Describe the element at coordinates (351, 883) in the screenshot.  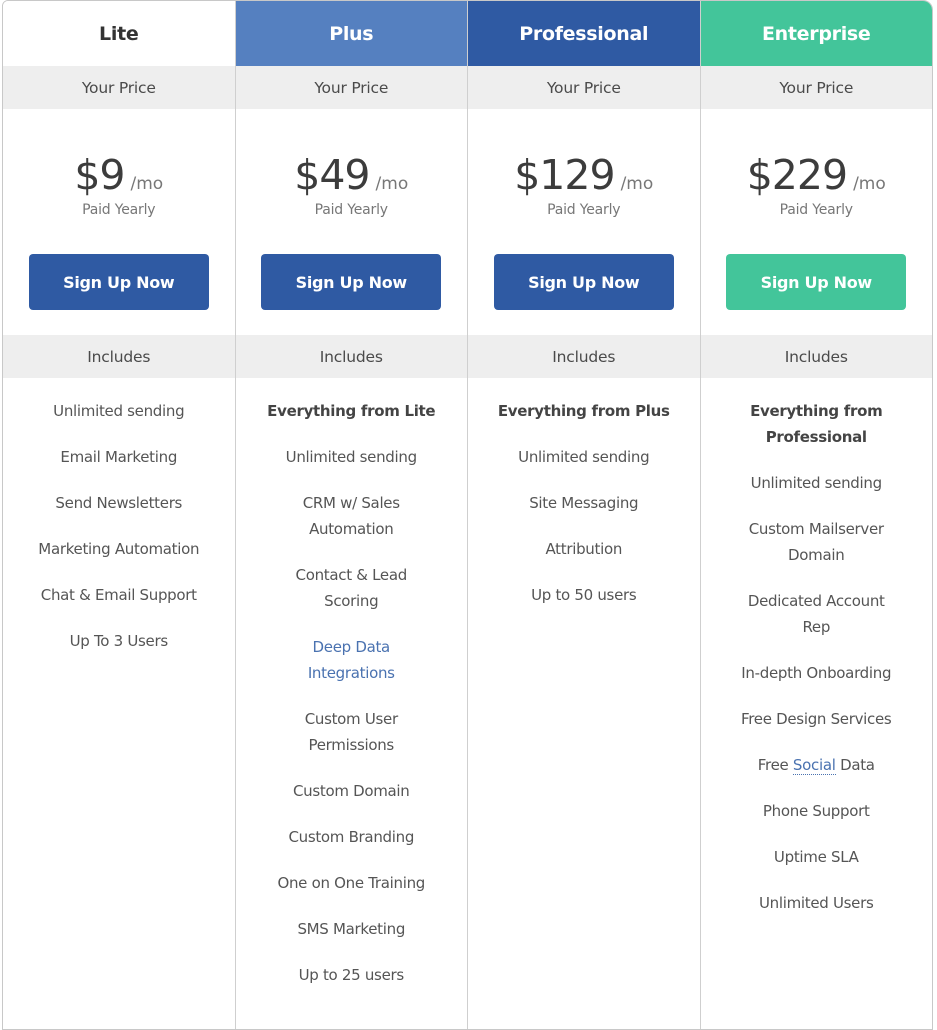
I see `feature-item: One on One Training` at that location.